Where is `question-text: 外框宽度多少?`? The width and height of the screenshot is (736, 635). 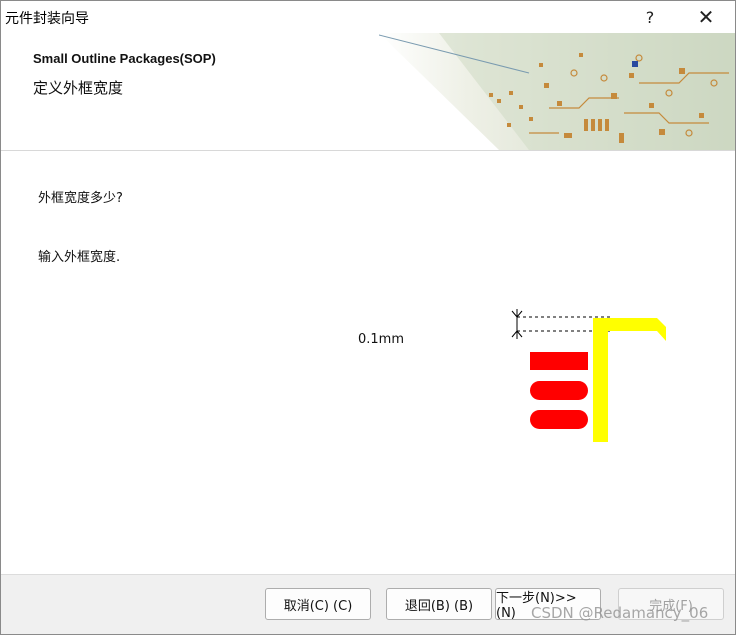
question-text: 外框宽度多少? is located at coordinates (80, 198).